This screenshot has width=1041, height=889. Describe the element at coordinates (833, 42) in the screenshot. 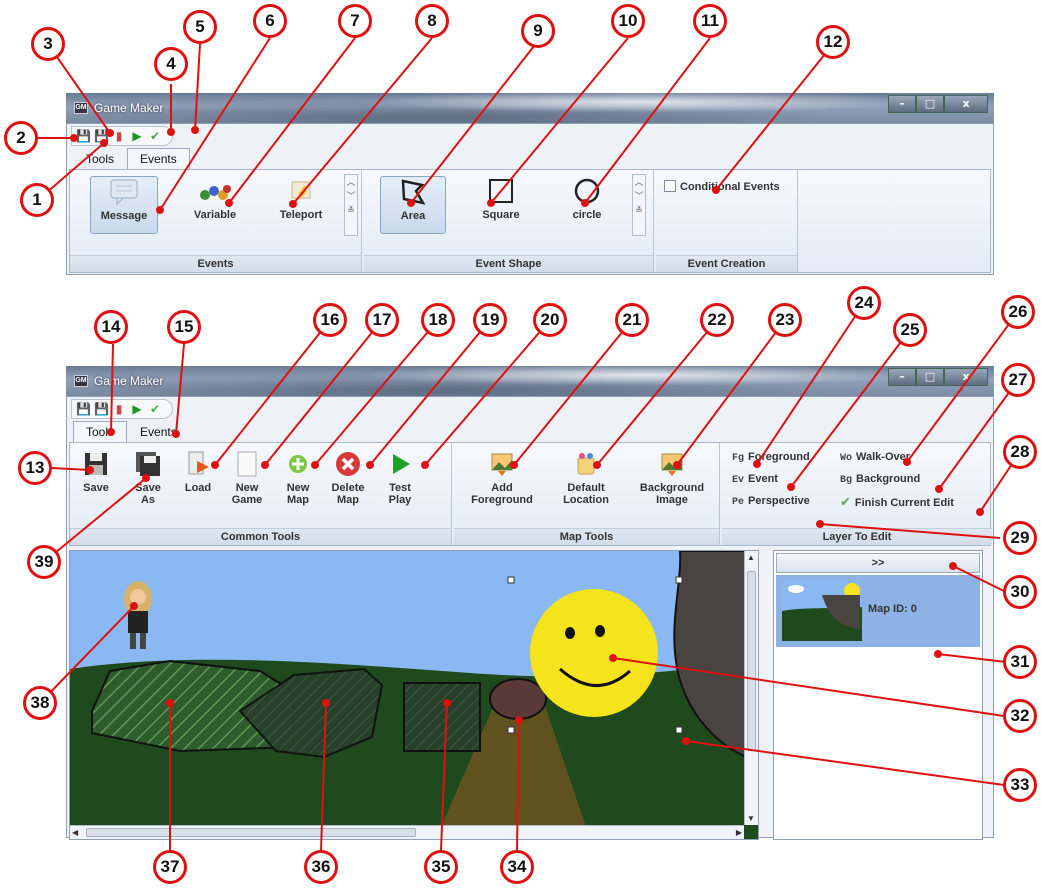

I see `callout-12: 12` at that location.